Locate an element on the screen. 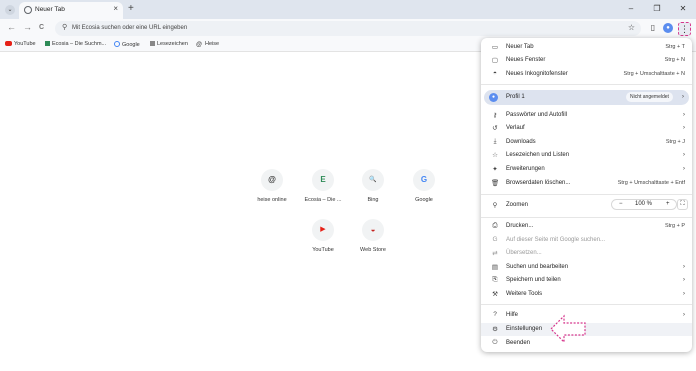 This screenshot has width=696, height=371. menu-item-save-share: ⎘ Speichern und teilen › is located at coordinates (586, 280).